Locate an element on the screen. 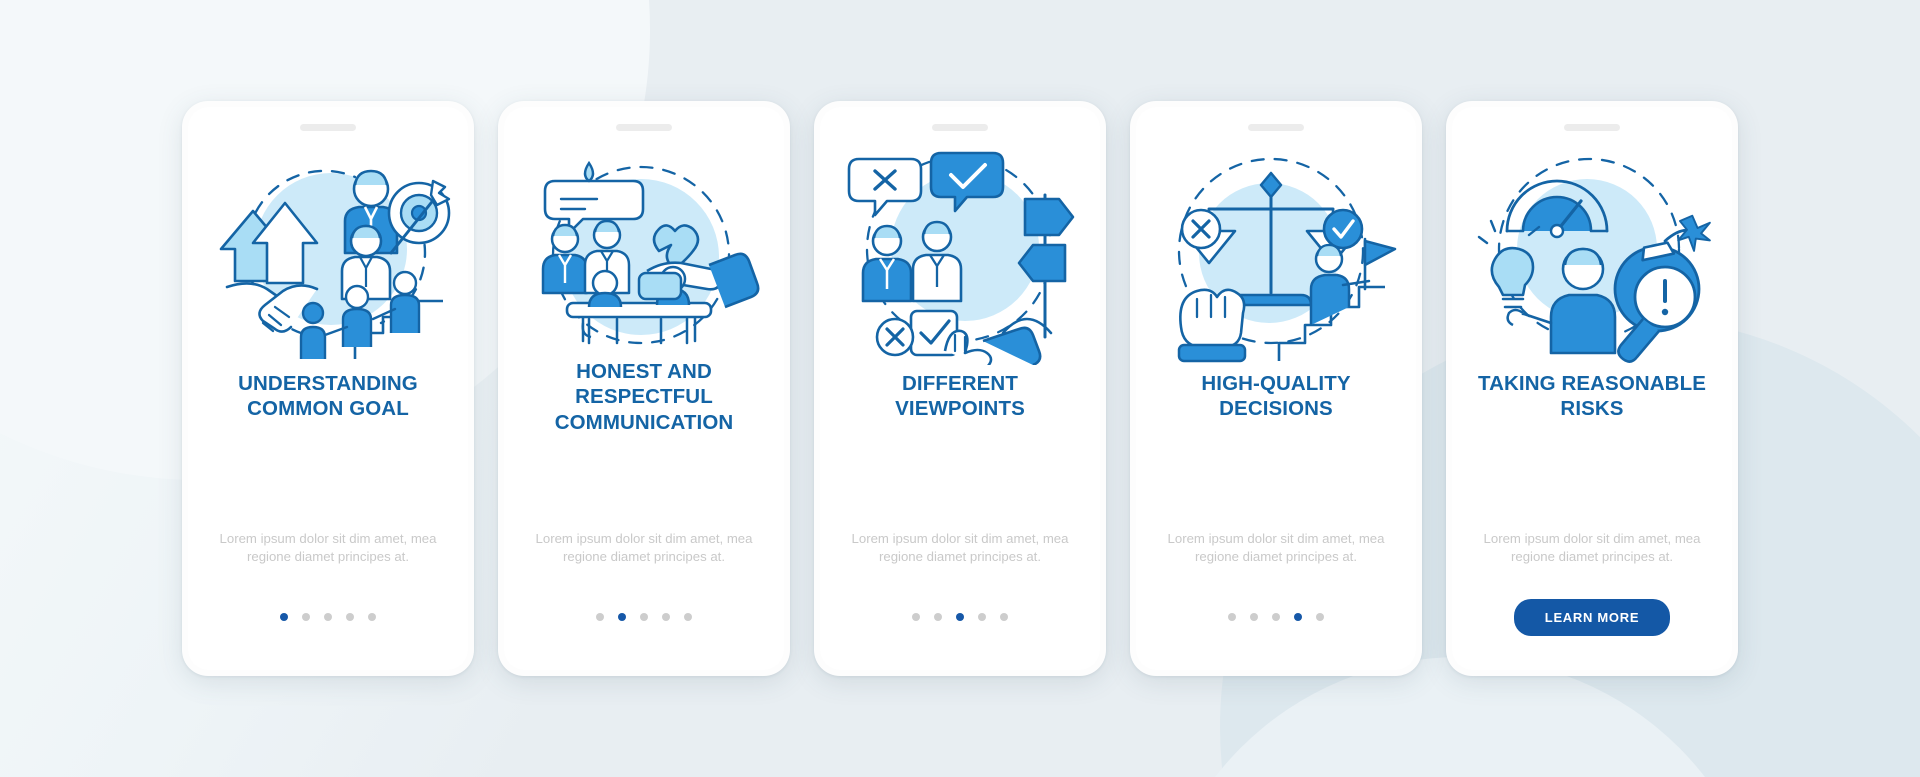  card-footer: LEARN MORE is located at coordinates (1592, 617).